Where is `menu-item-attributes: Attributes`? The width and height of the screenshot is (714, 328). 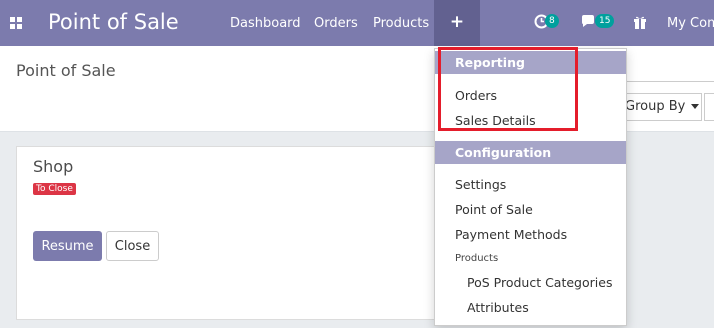
menu-item-attributes: Attributes is located at coordinates (498, 307).